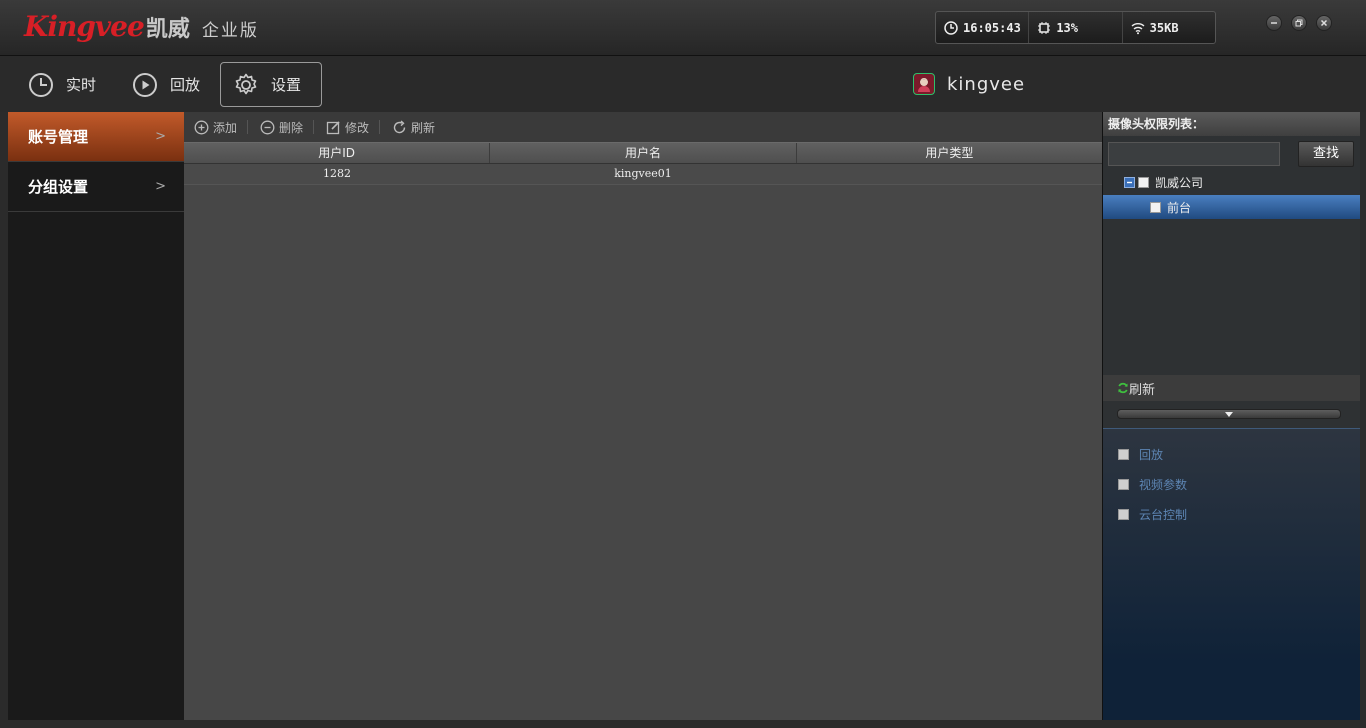 This screenshot has height=728, width=1366. I want to click on gear-icon, so click(246, 83).